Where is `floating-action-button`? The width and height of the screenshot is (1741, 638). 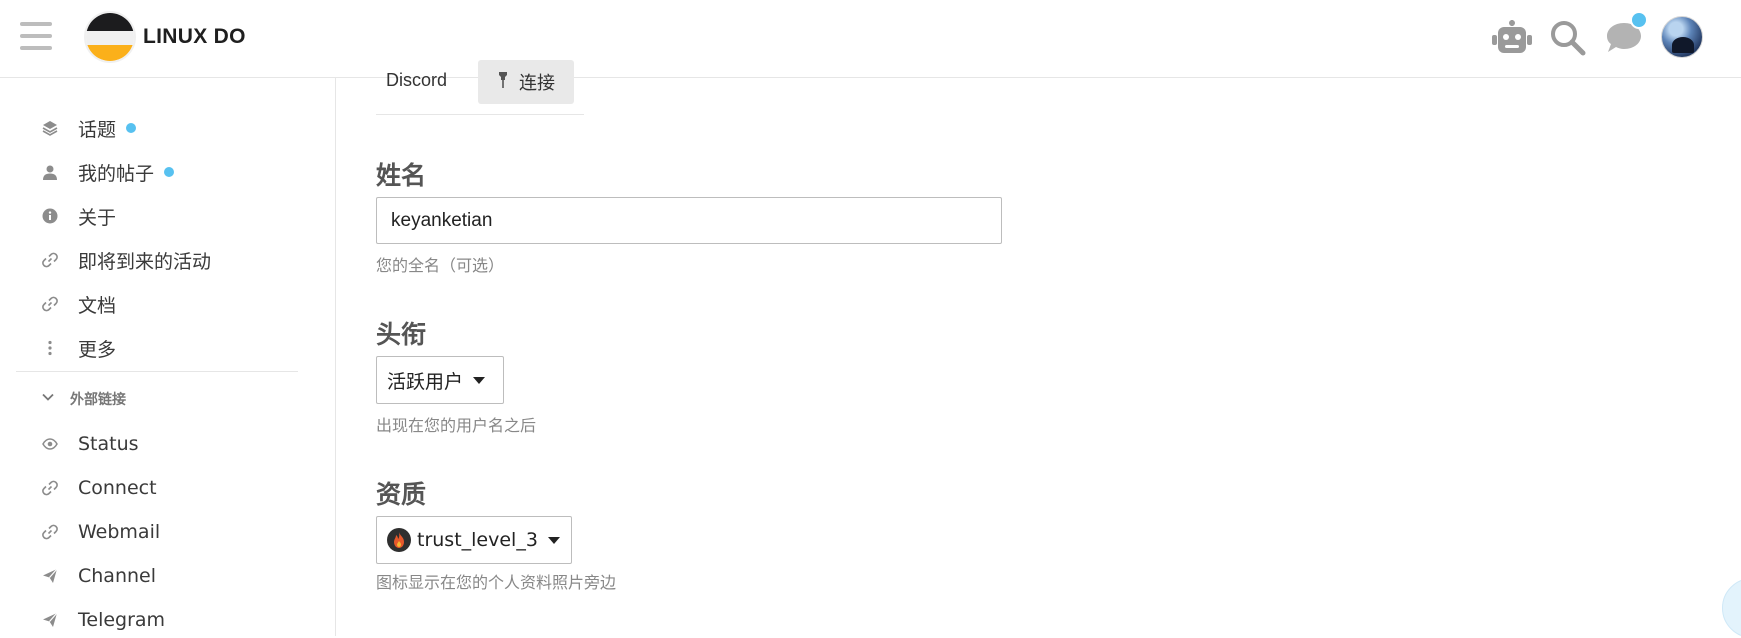
floating-action-button is located at coordinates (1731, 608).